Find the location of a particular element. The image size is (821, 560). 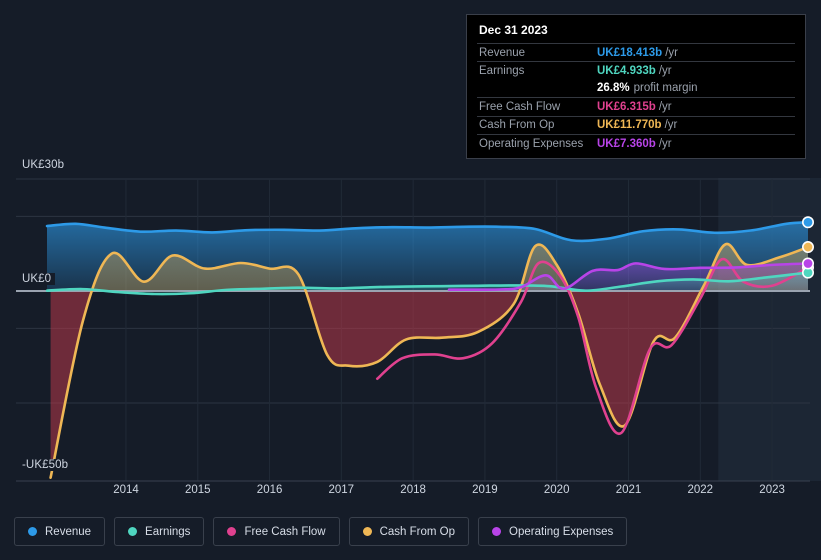

tooltip-row-label: Cash From Op is located at coordinates (517, 125).